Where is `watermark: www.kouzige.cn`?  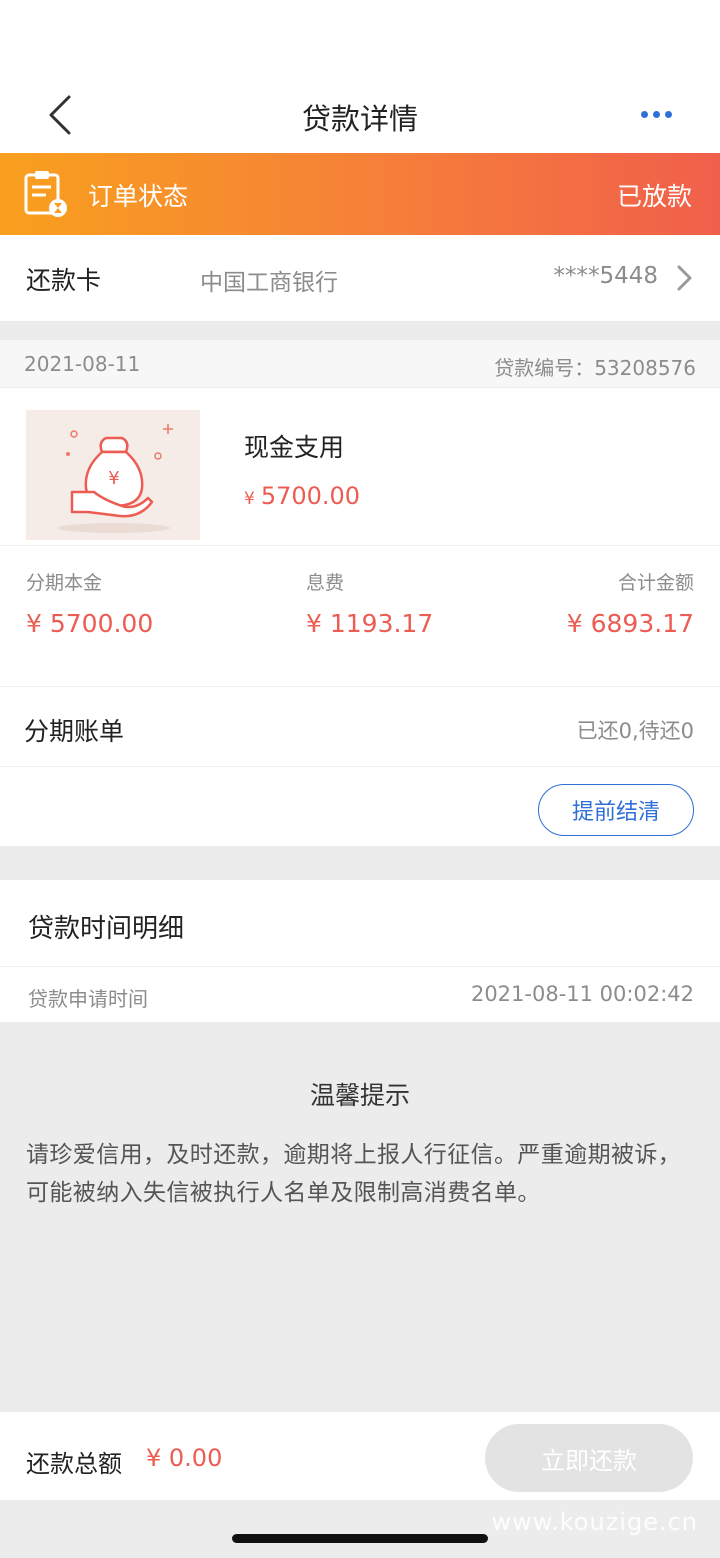
watermark: www.kouzige.cn is located at coordinates (594, 1522).